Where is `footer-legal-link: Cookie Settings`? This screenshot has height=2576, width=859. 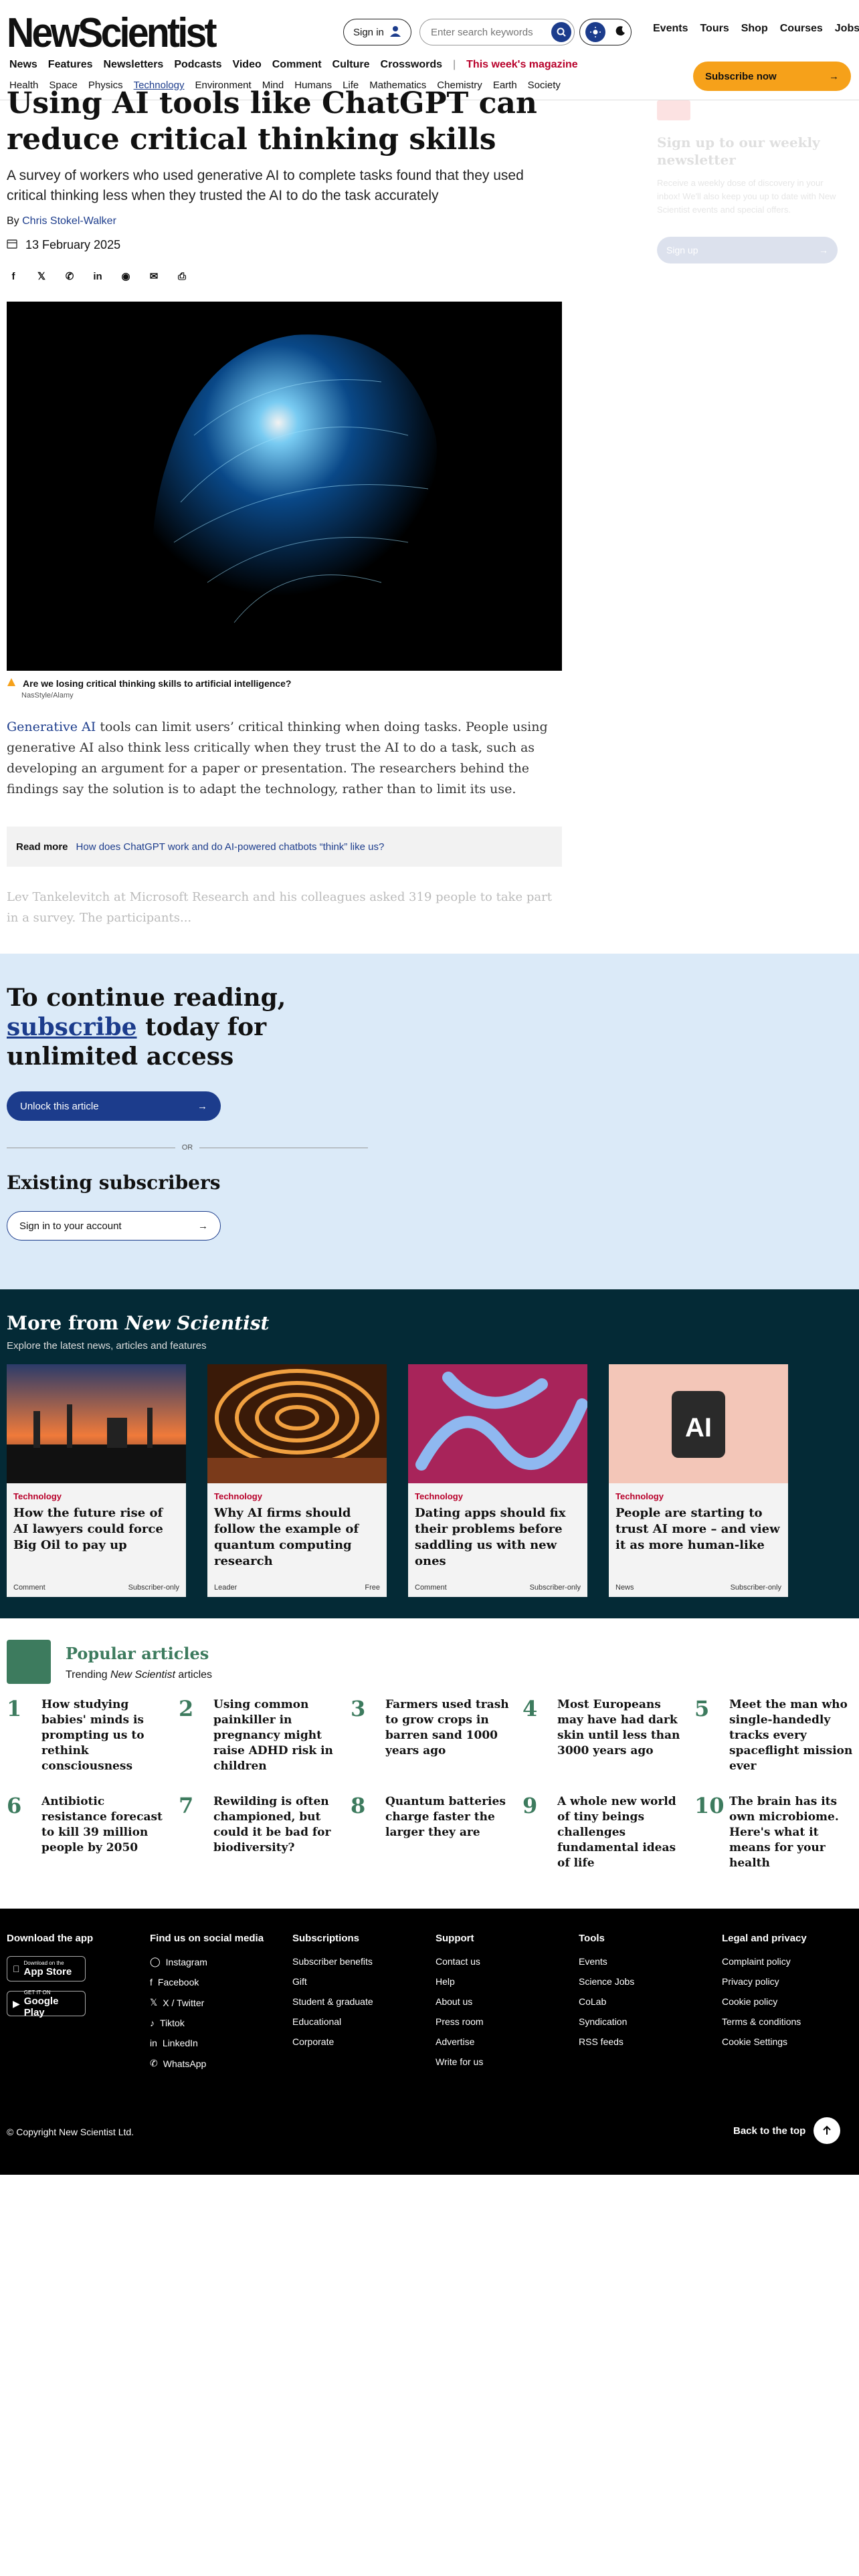
footer-legal-link: Cookie Settings is located at coordinates (764, 2042).